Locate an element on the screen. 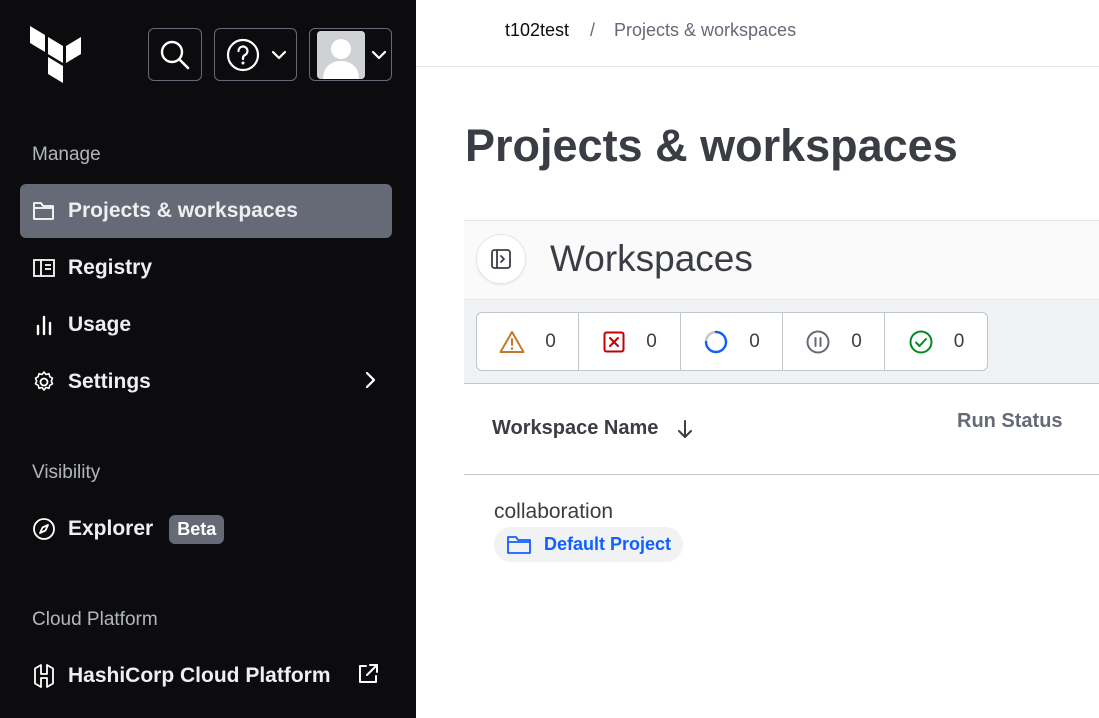  sidebar-item-projects-workspaces: Projects & workspaces is located at coordinates (206, 211).